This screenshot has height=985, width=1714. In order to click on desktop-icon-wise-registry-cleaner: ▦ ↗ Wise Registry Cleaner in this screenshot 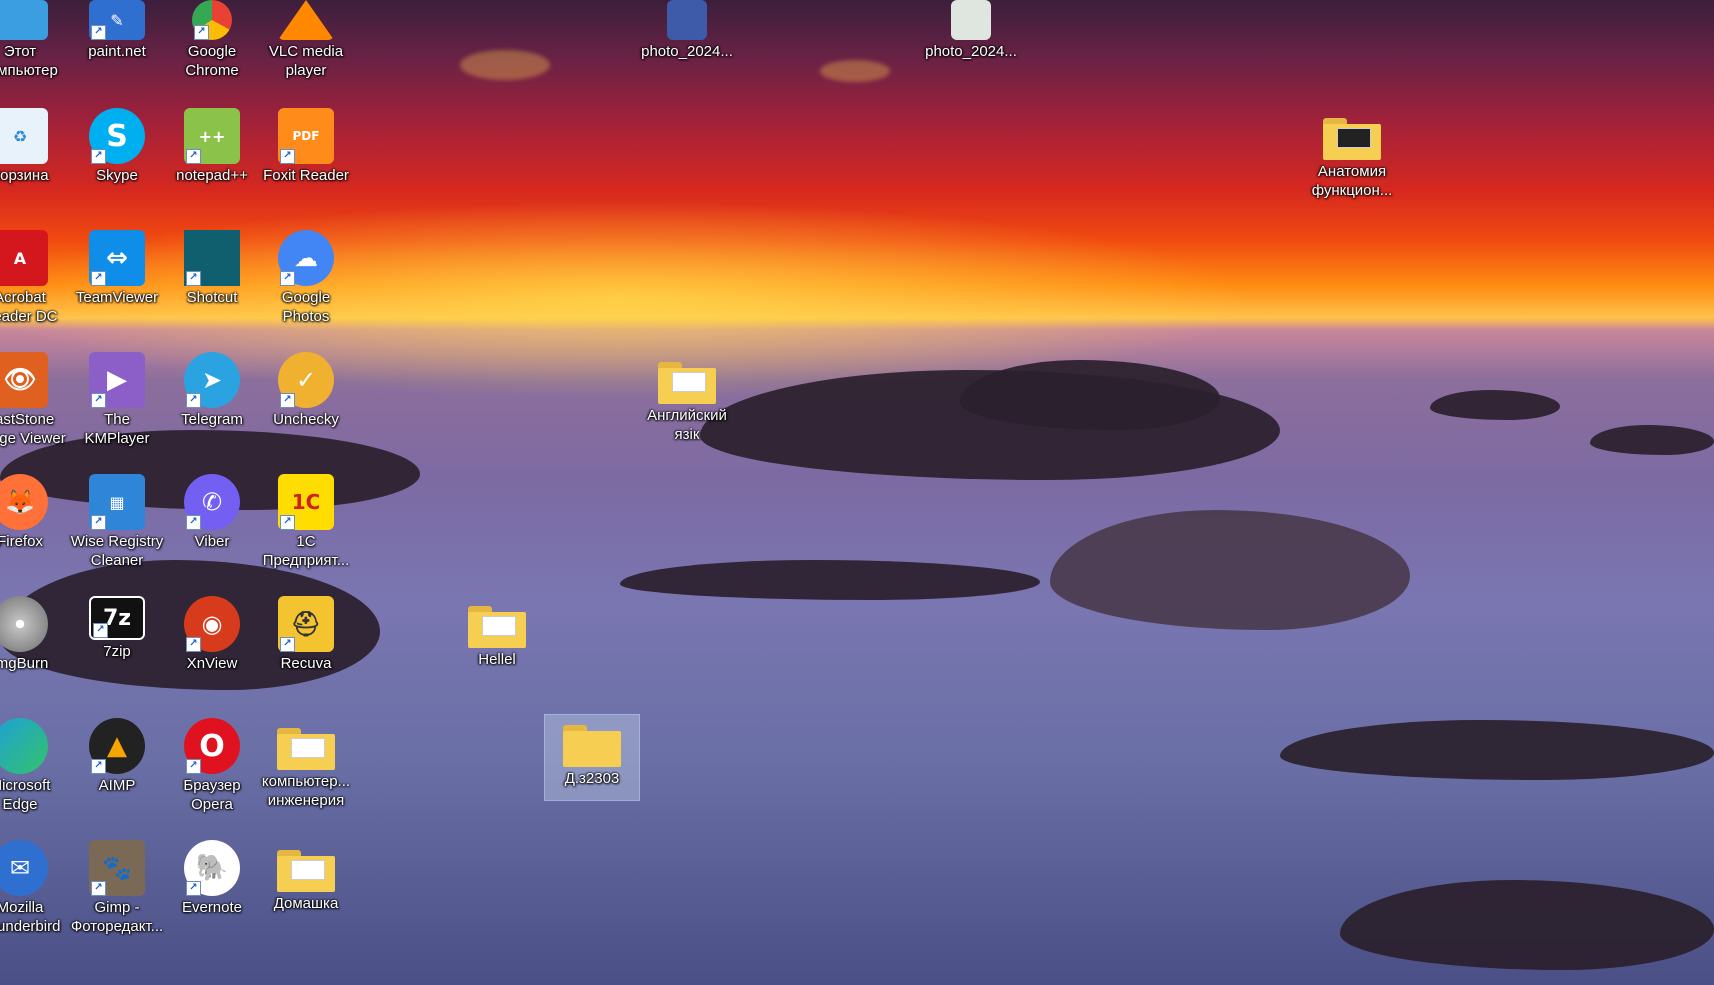, I will do `click(117, 522)`.